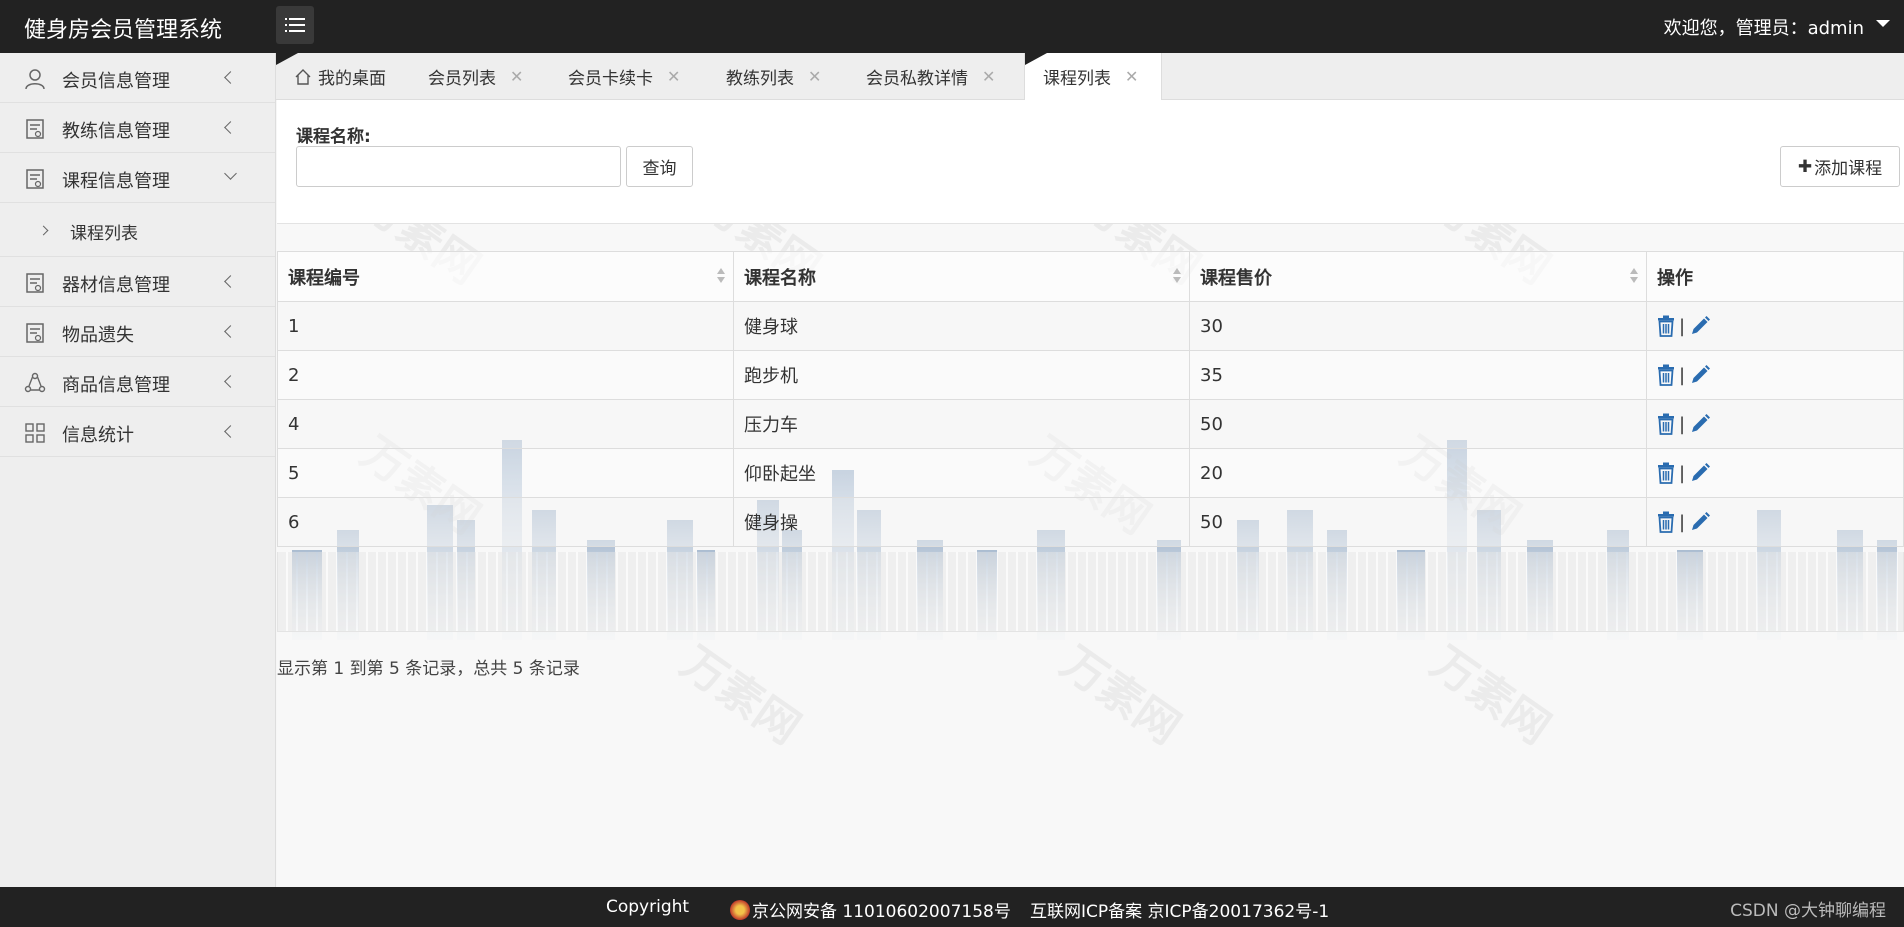  I want to click on tab-desktop: 我的桌面, so click(336, 76).